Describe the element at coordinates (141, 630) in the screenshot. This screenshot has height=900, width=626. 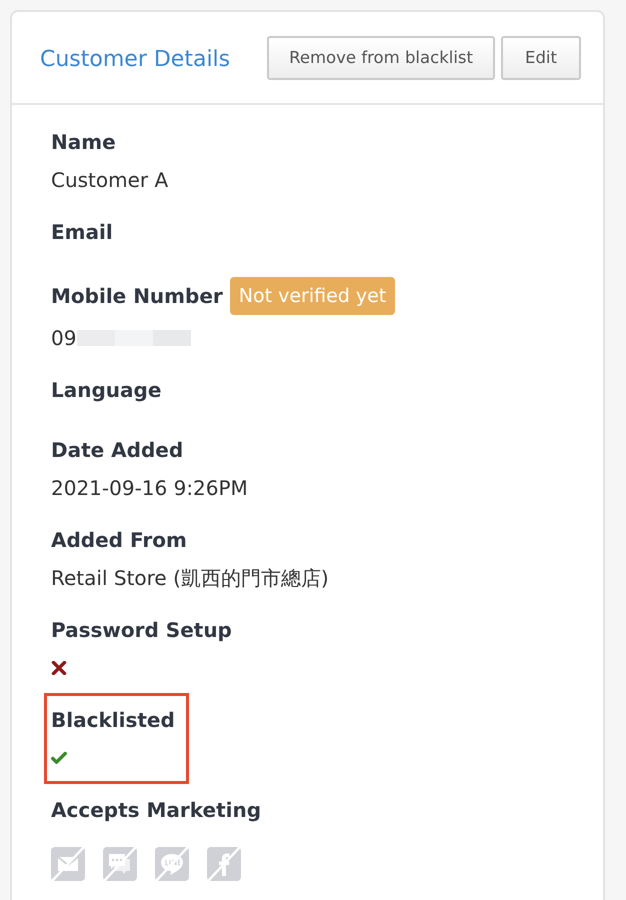
I see `field-label: Password Setup` at that location.